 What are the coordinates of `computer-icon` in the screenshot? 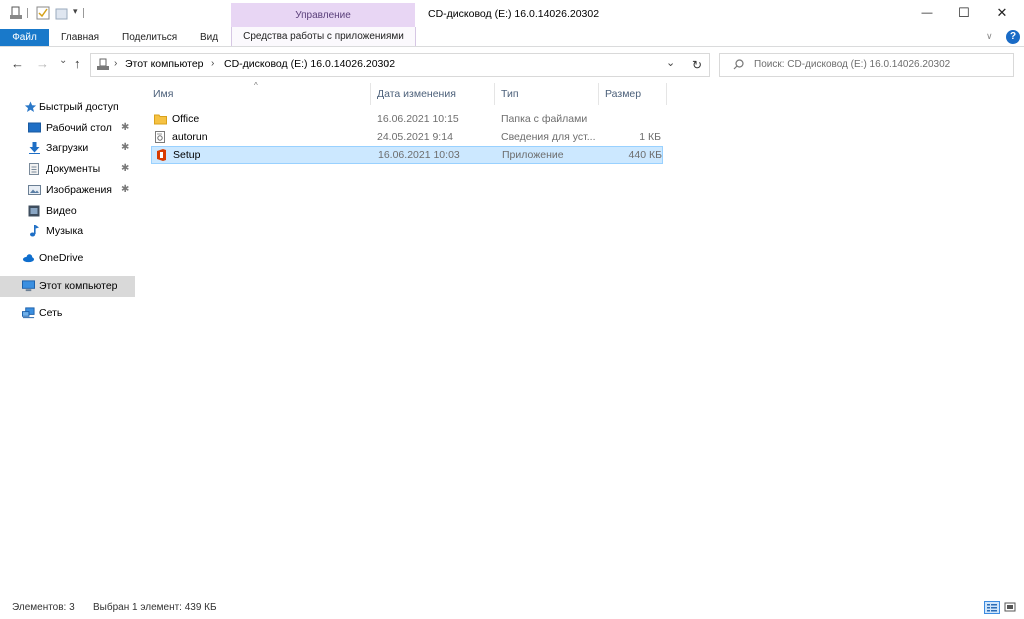 It's located at (28, 286).